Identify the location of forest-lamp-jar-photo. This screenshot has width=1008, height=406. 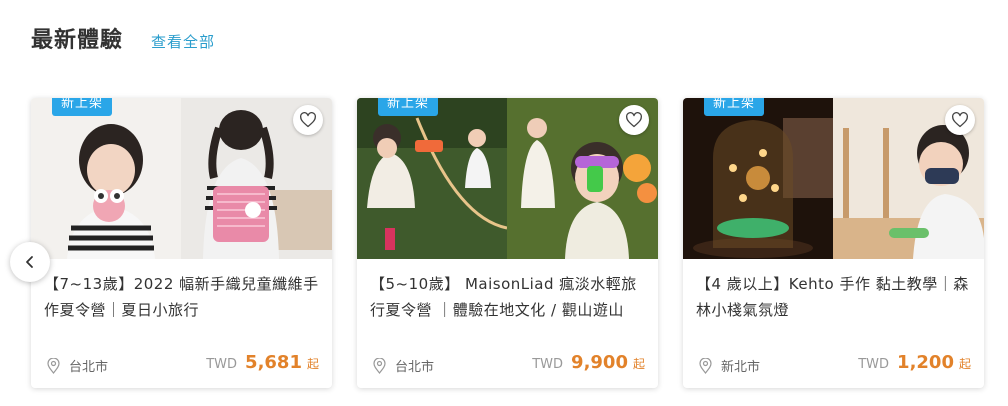
(758, 178).